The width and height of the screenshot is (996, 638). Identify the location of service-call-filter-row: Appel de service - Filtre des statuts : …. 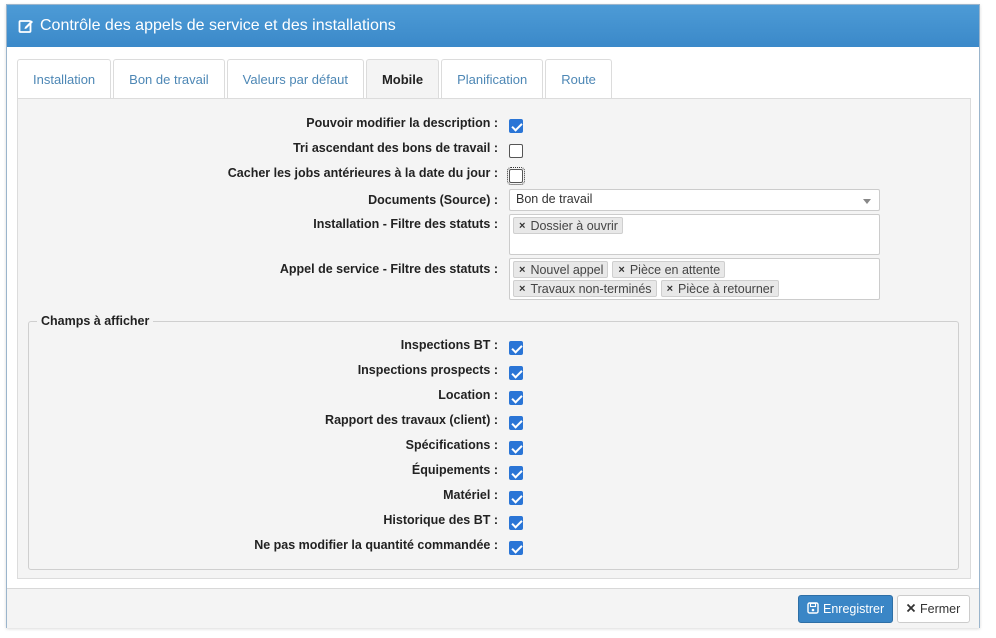
(495, 279).